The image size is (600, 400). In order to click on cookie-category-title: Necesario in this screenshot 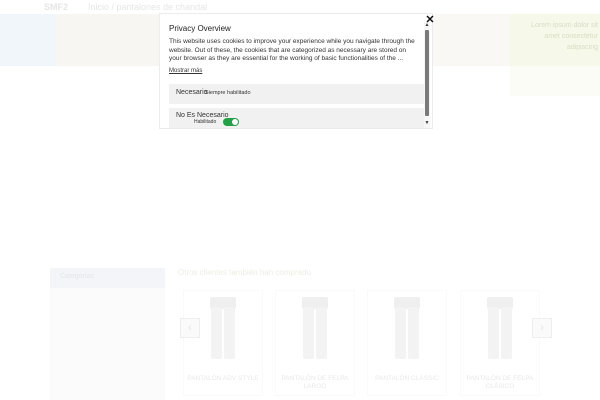, I will do `click(192, 92)`.